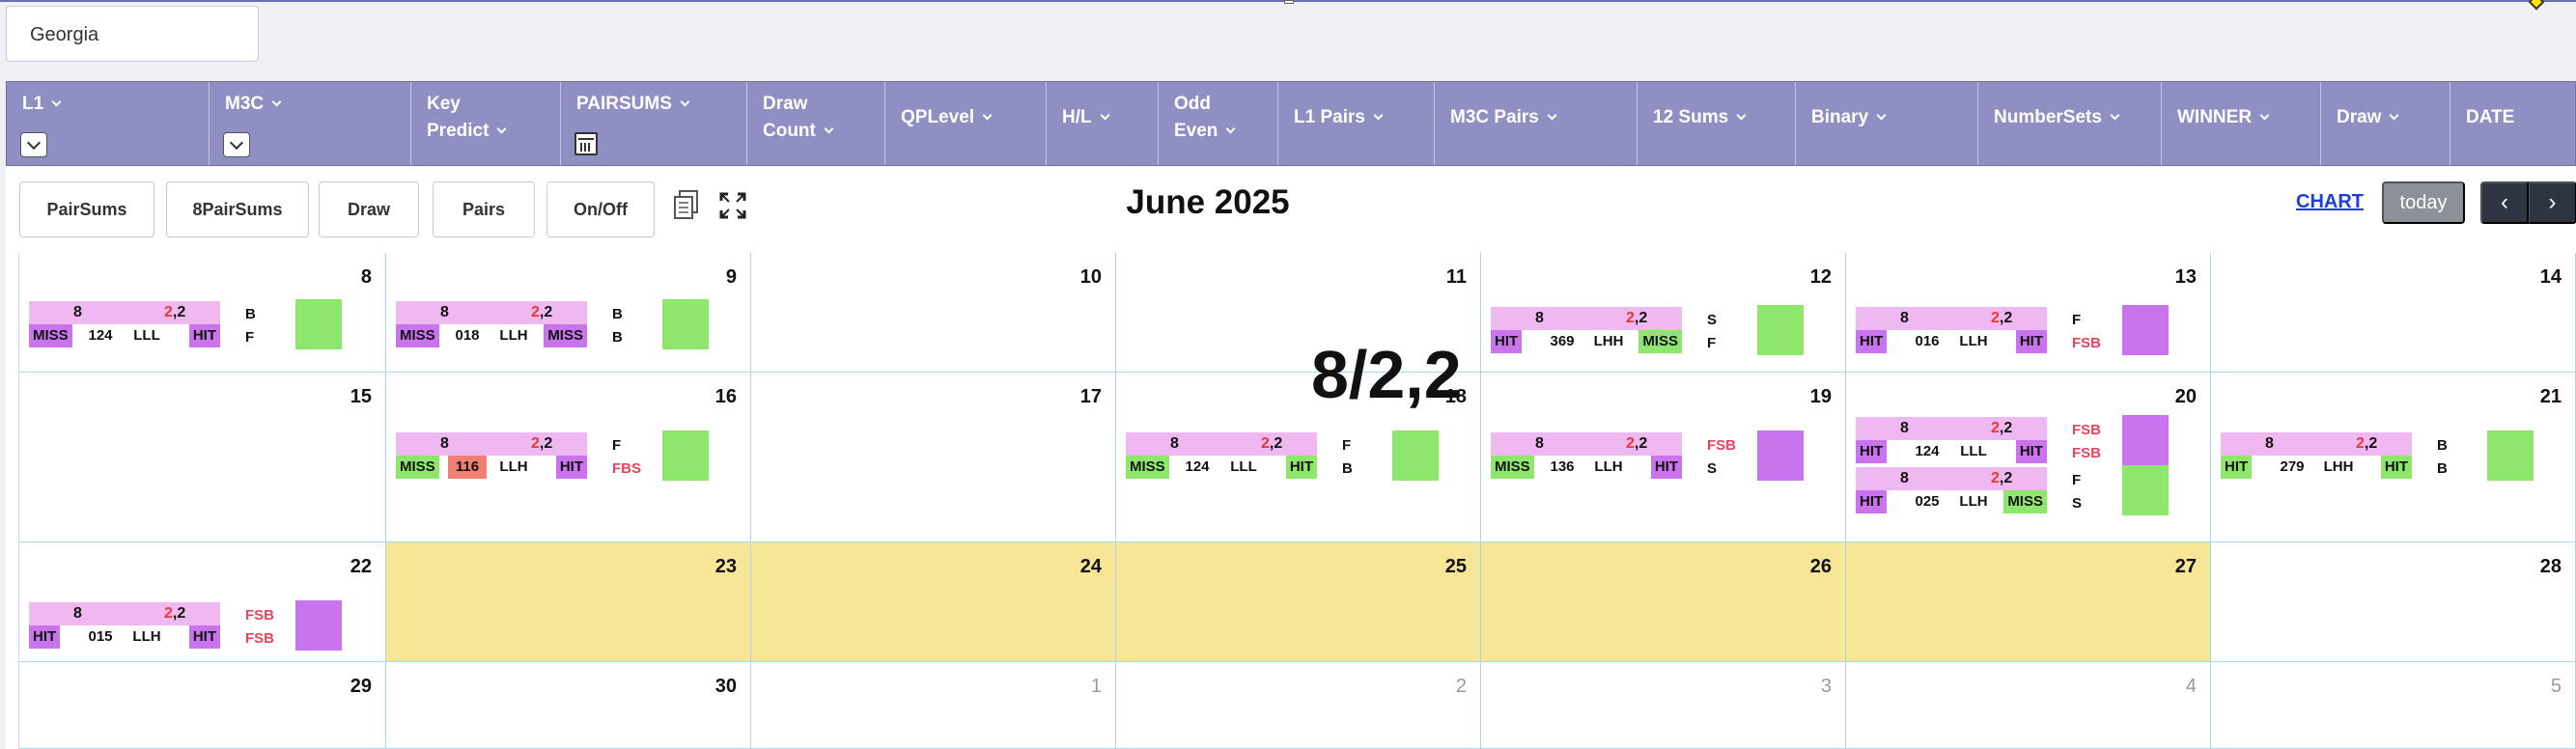  I want to click on 8pairsums-button: 8PairSums, so click(238, 209).